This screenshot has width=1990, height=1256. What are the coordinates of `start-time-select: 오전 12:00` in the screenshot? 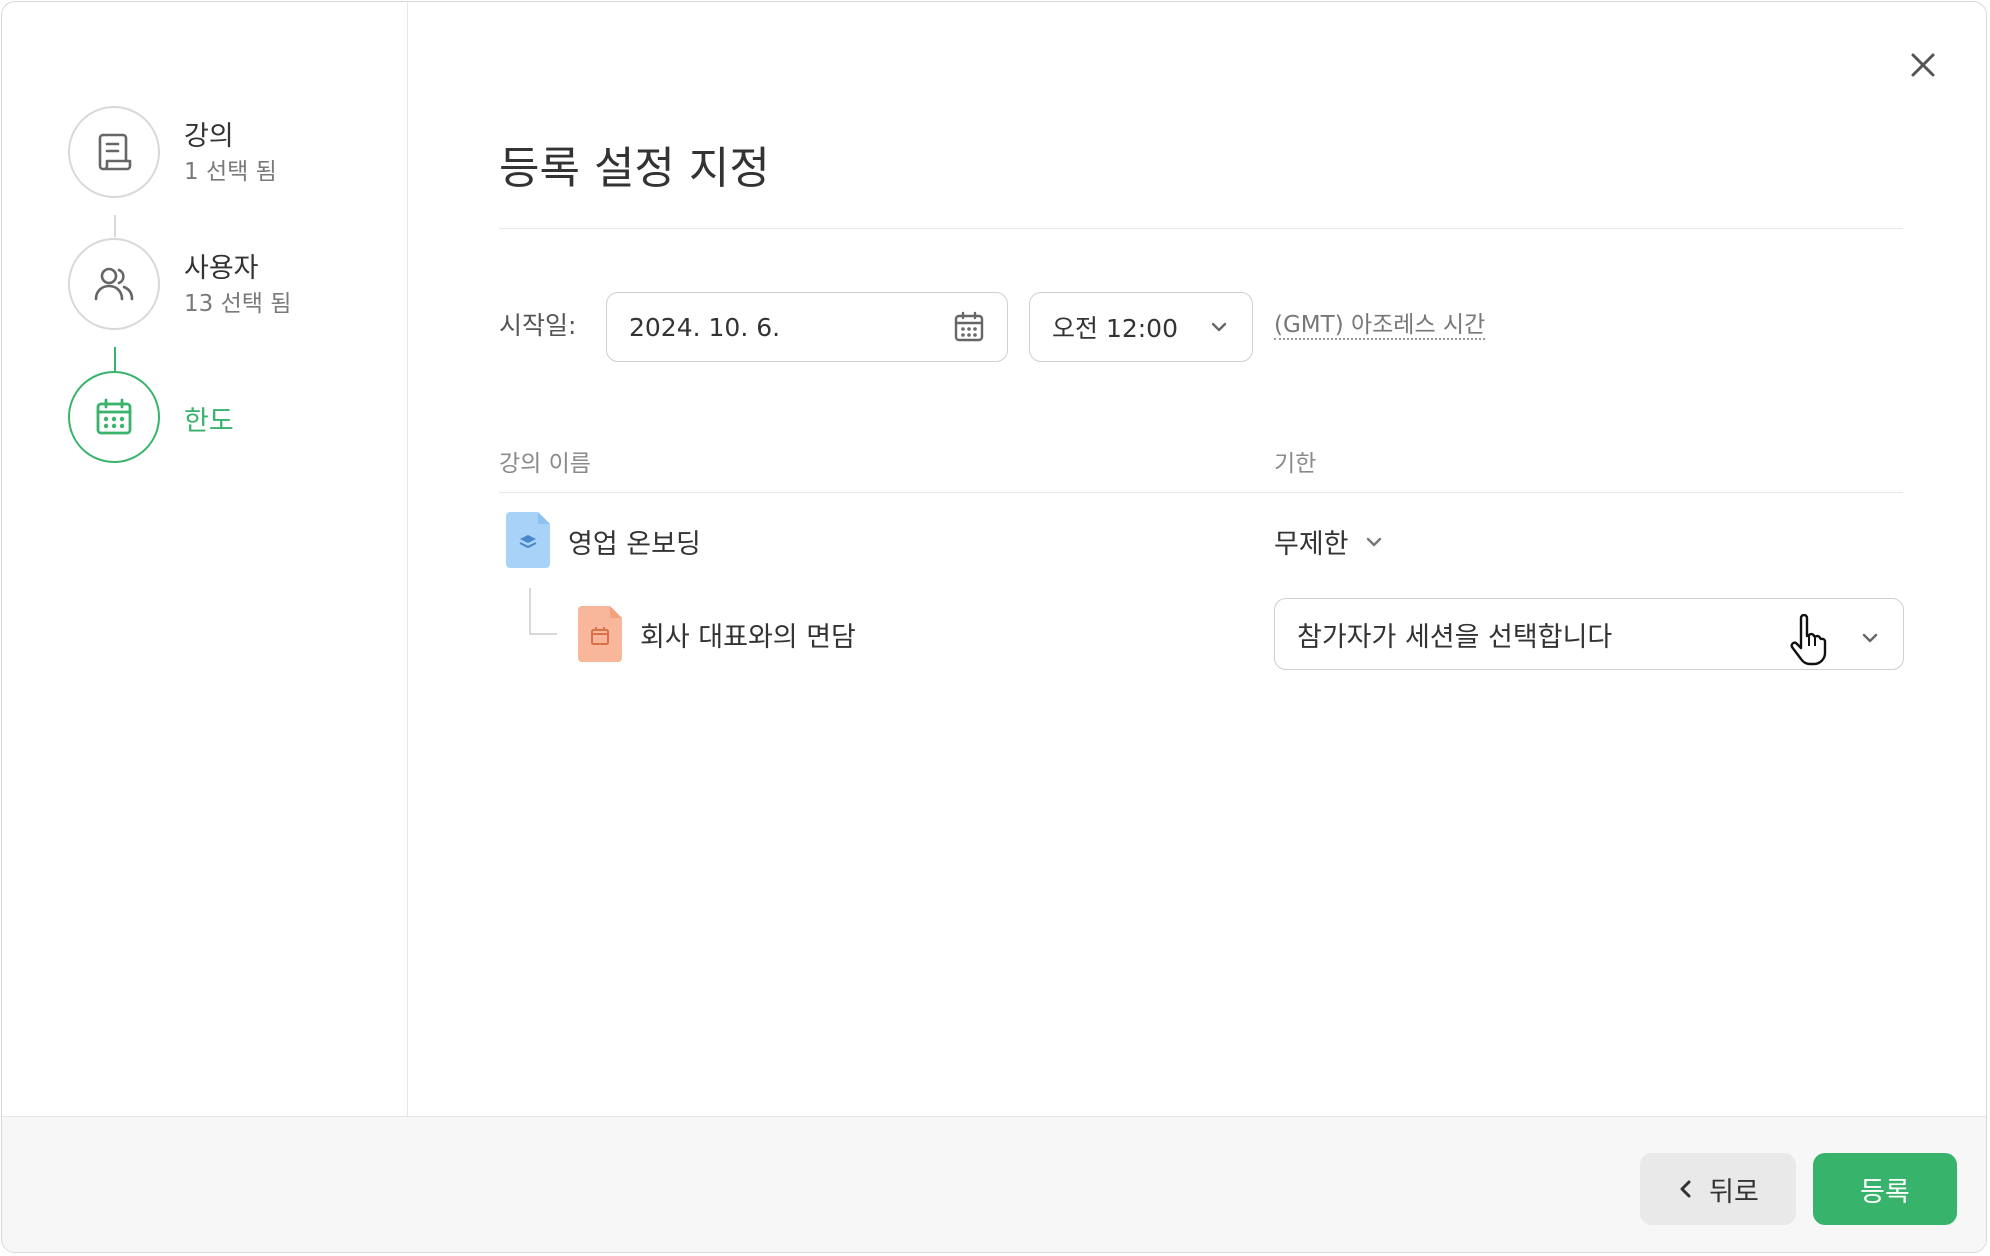 It's located at (1141, 327).